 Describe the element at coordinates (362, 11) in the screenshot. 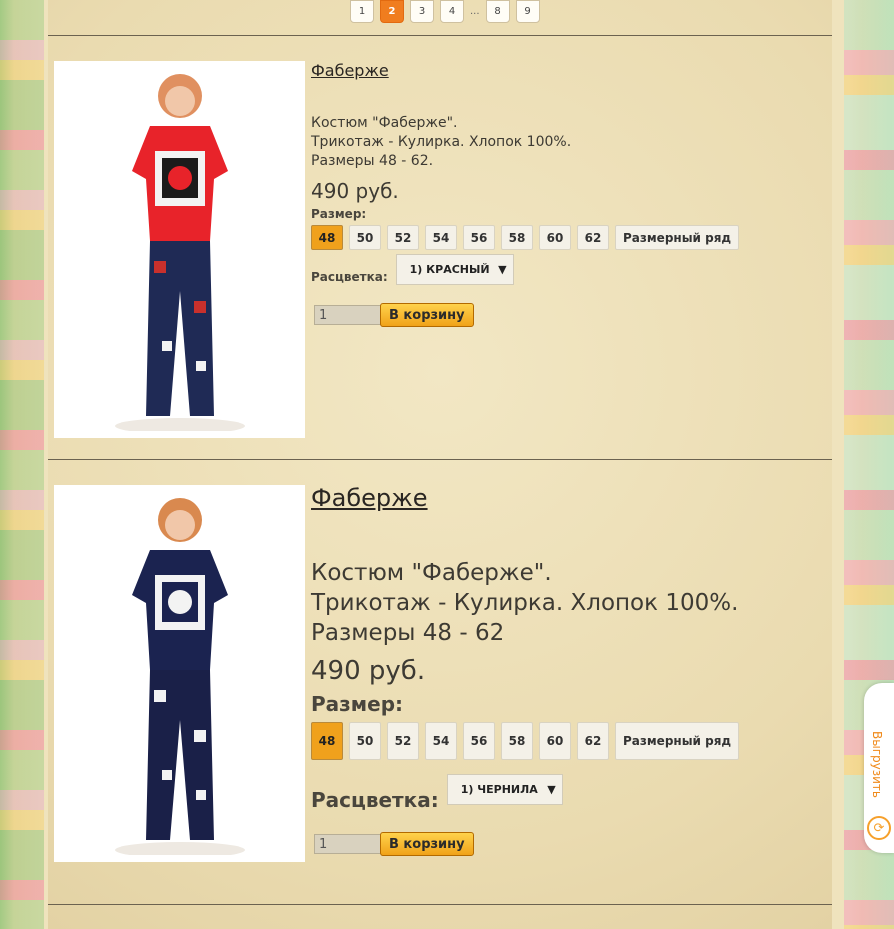

I see `page-link-1: 1` at that location.